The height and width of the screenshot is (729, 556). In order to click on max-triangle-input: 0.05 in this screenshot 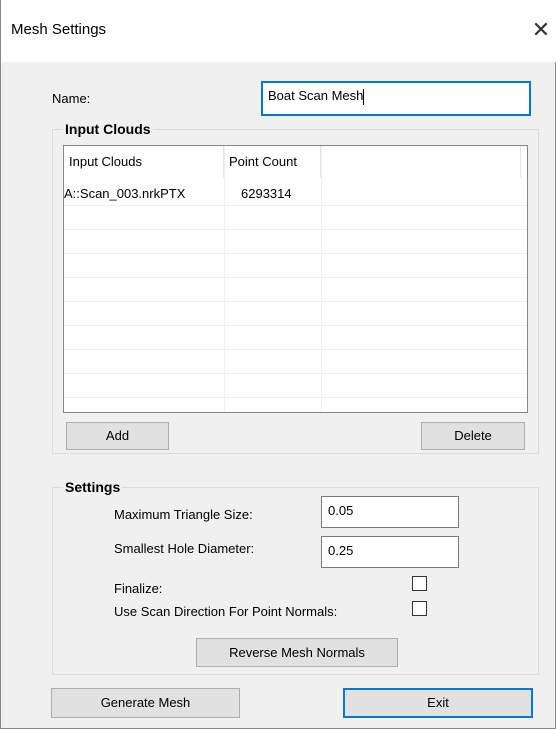, I will do `click(390, 512)`.